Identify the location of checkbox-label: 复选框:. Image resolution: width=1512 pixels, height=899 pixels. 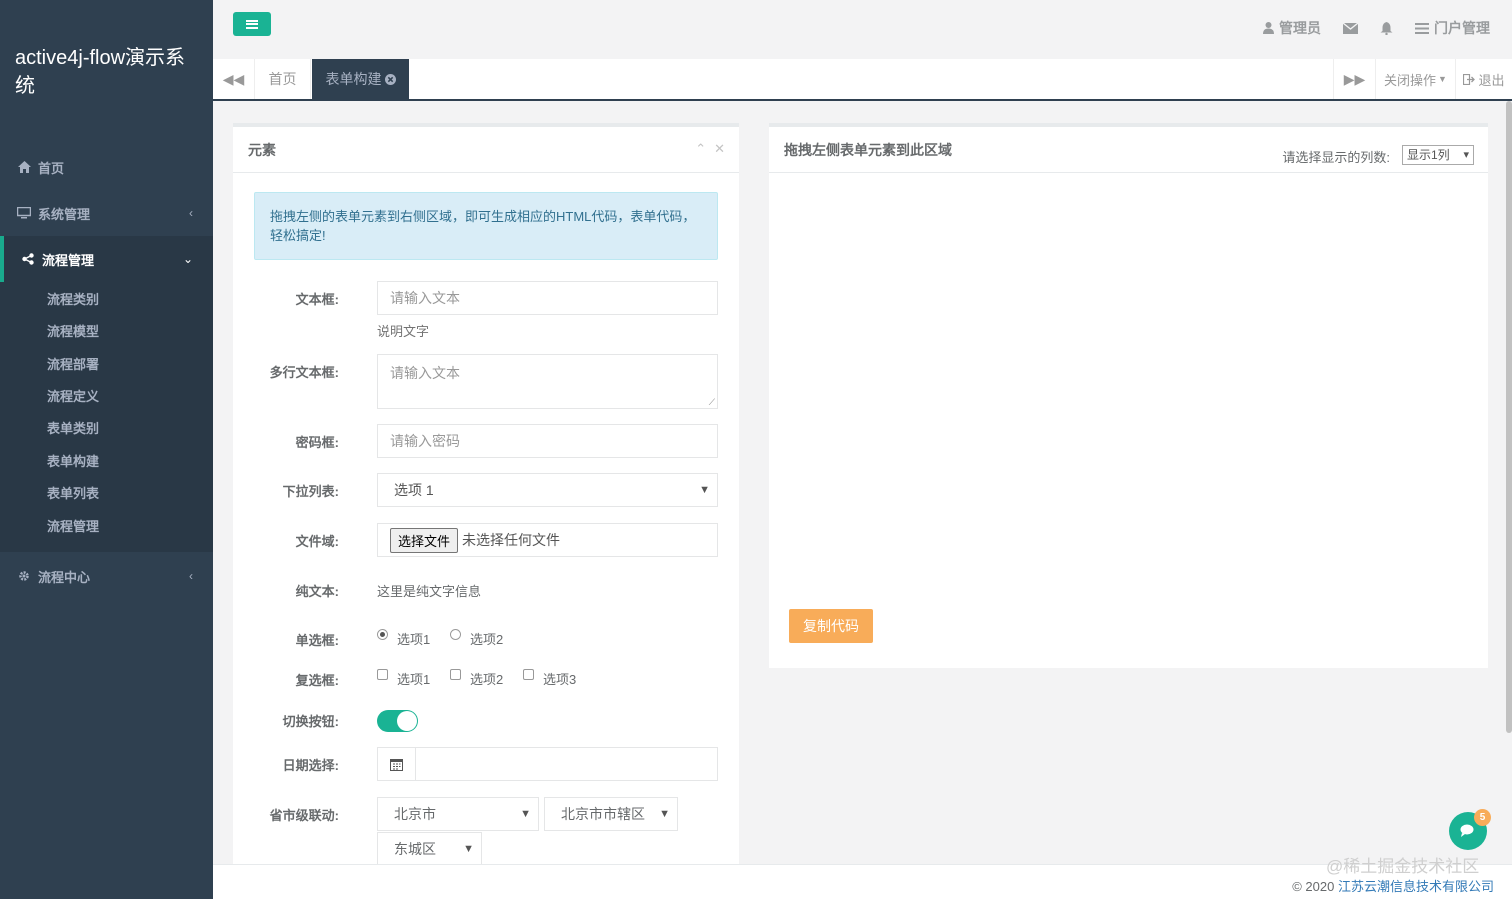
(317, 680).